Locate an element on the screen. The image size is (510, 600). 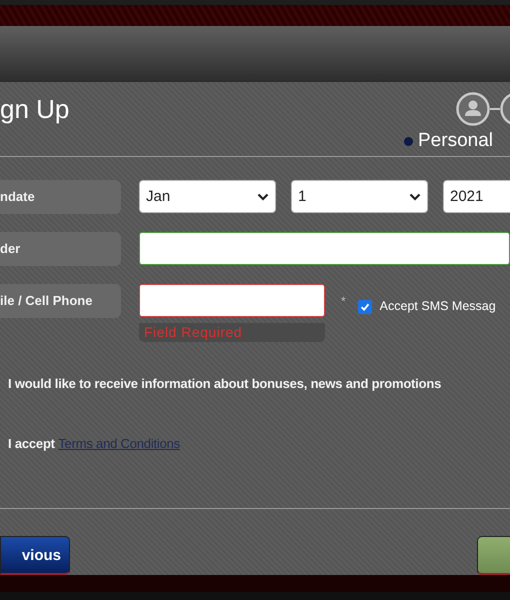
field-label: der is located at coordinates (60, 249).